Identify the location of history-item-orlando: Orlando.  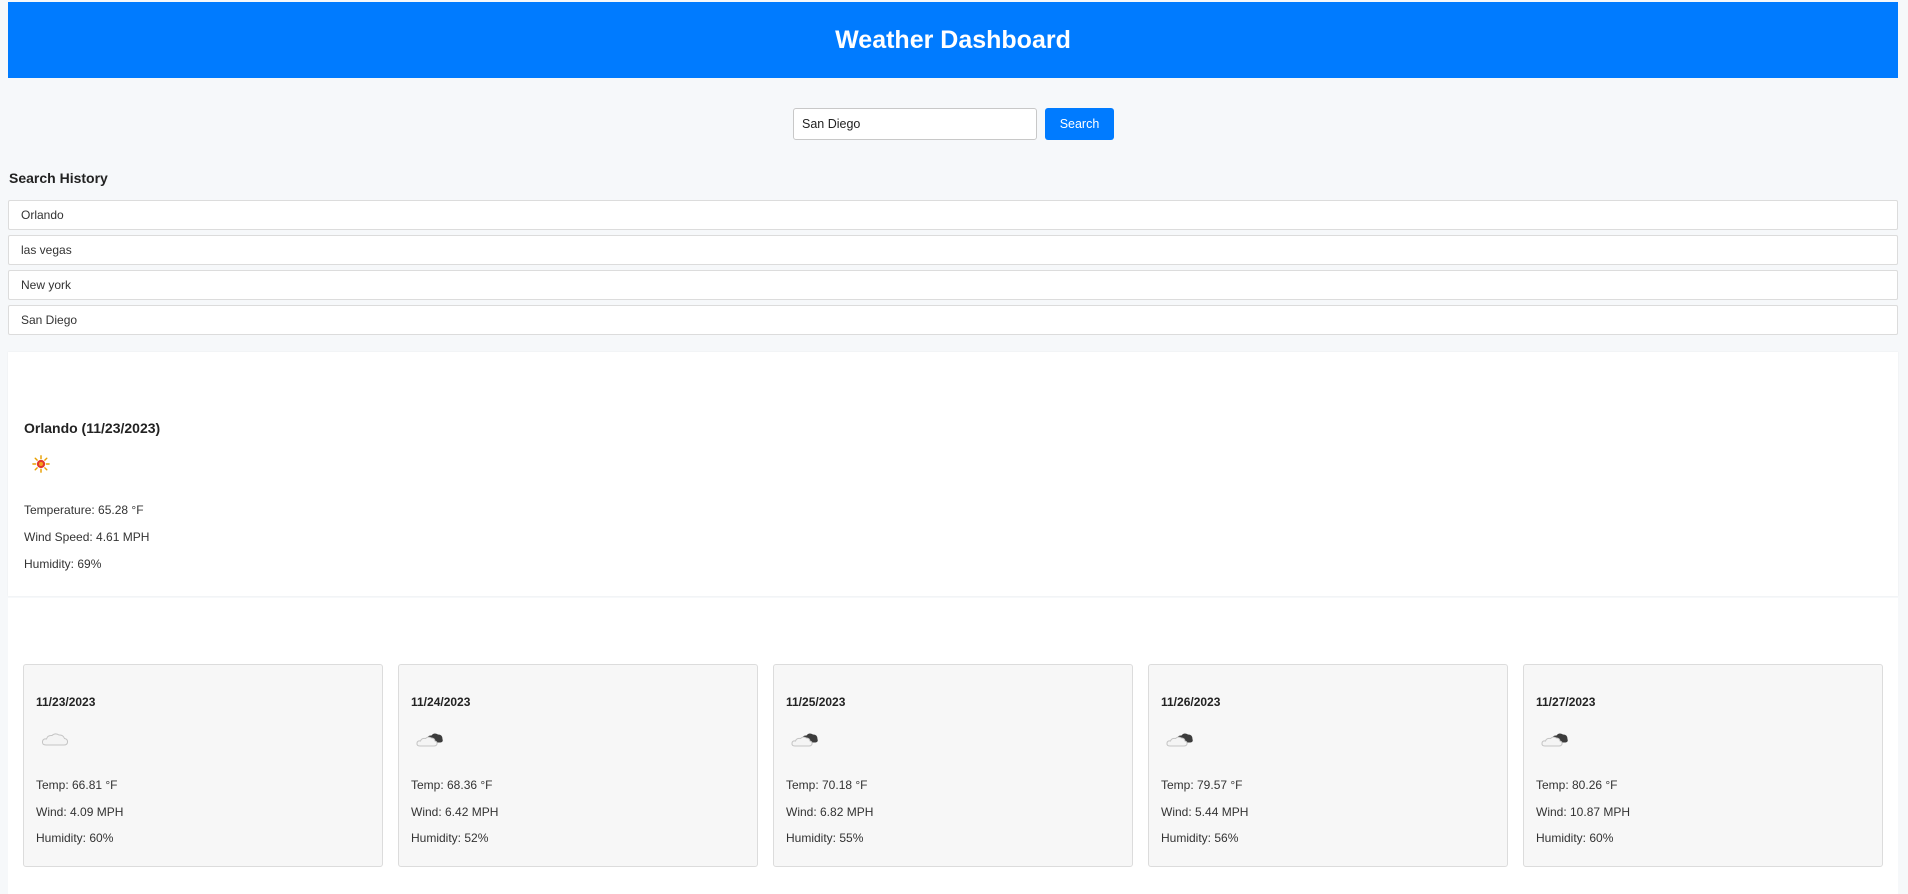
(953, 215).